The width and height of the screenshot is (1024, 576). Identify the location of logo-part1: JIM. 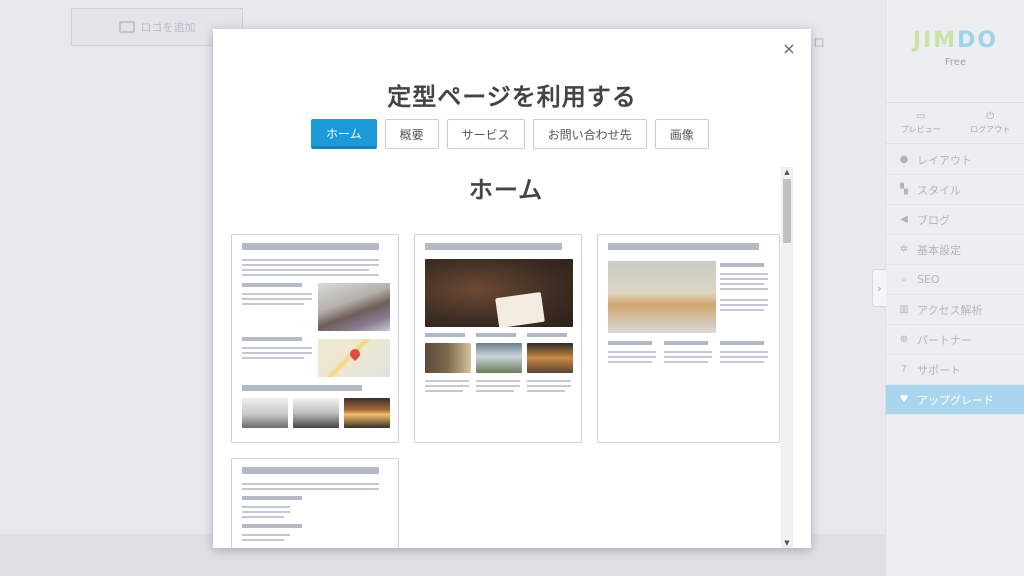
(935, 40).